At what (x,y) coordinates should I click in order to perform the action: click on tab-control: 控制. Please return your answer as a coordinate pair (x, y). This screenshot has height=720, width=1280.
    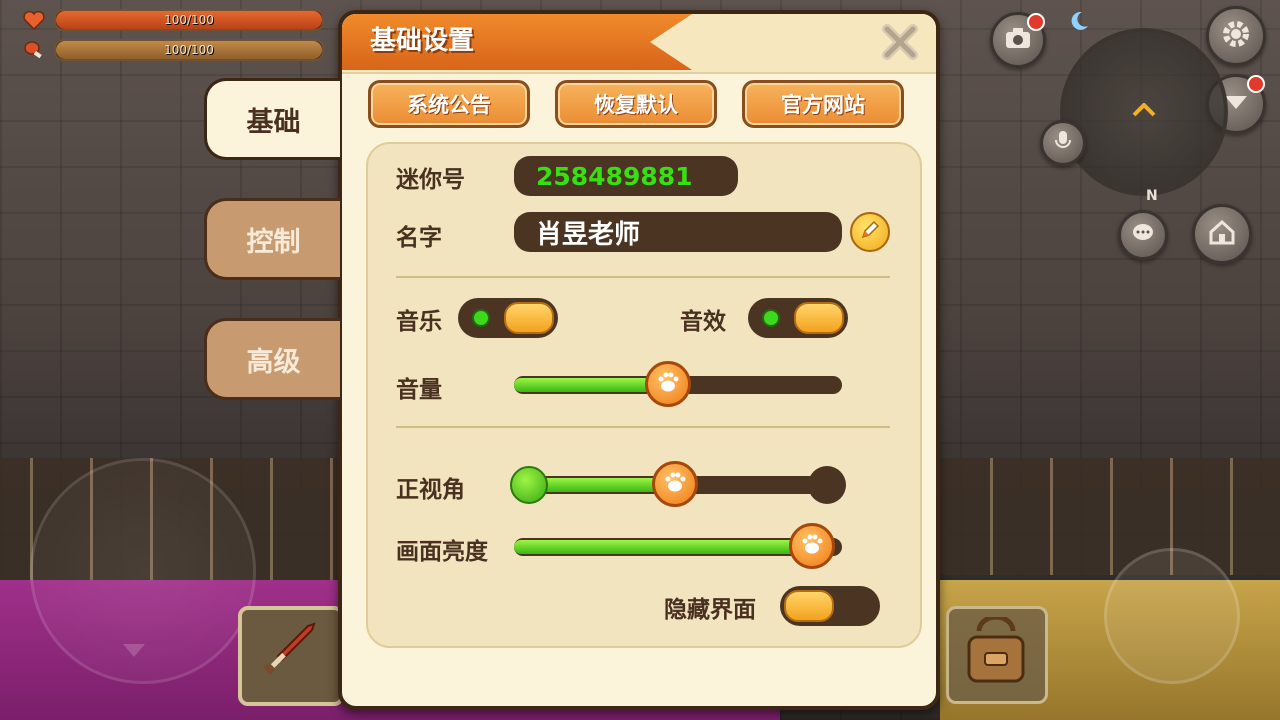
    Looking at the image, I should click on (272, 239).